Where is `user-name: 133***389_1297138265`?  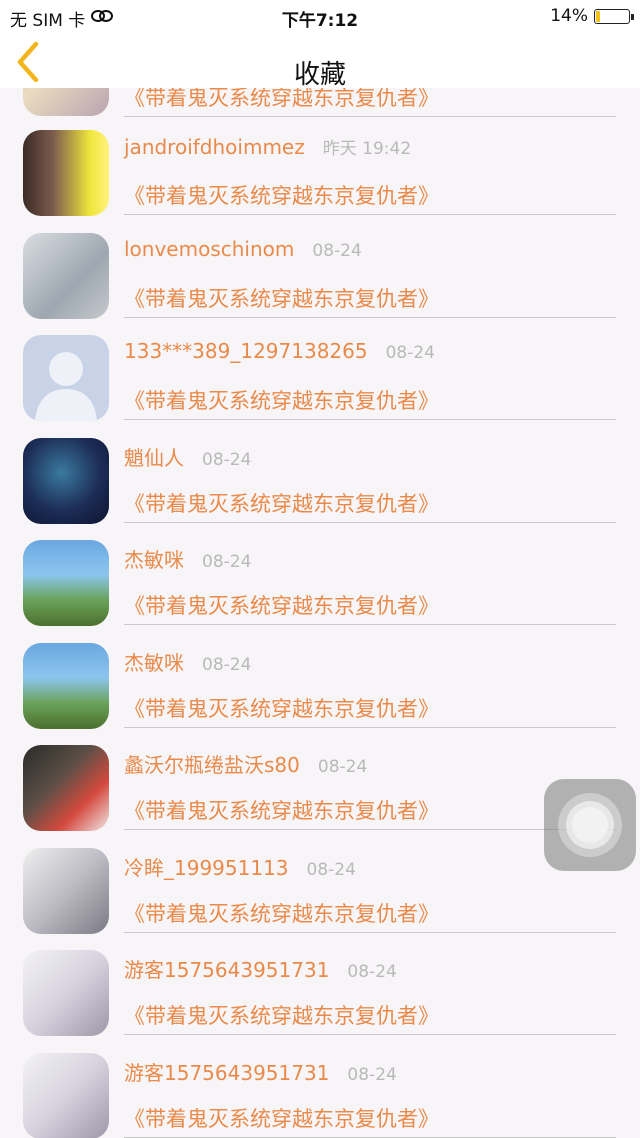
user-name: 133***389_1297138265 is located at coordinates (246, 351).